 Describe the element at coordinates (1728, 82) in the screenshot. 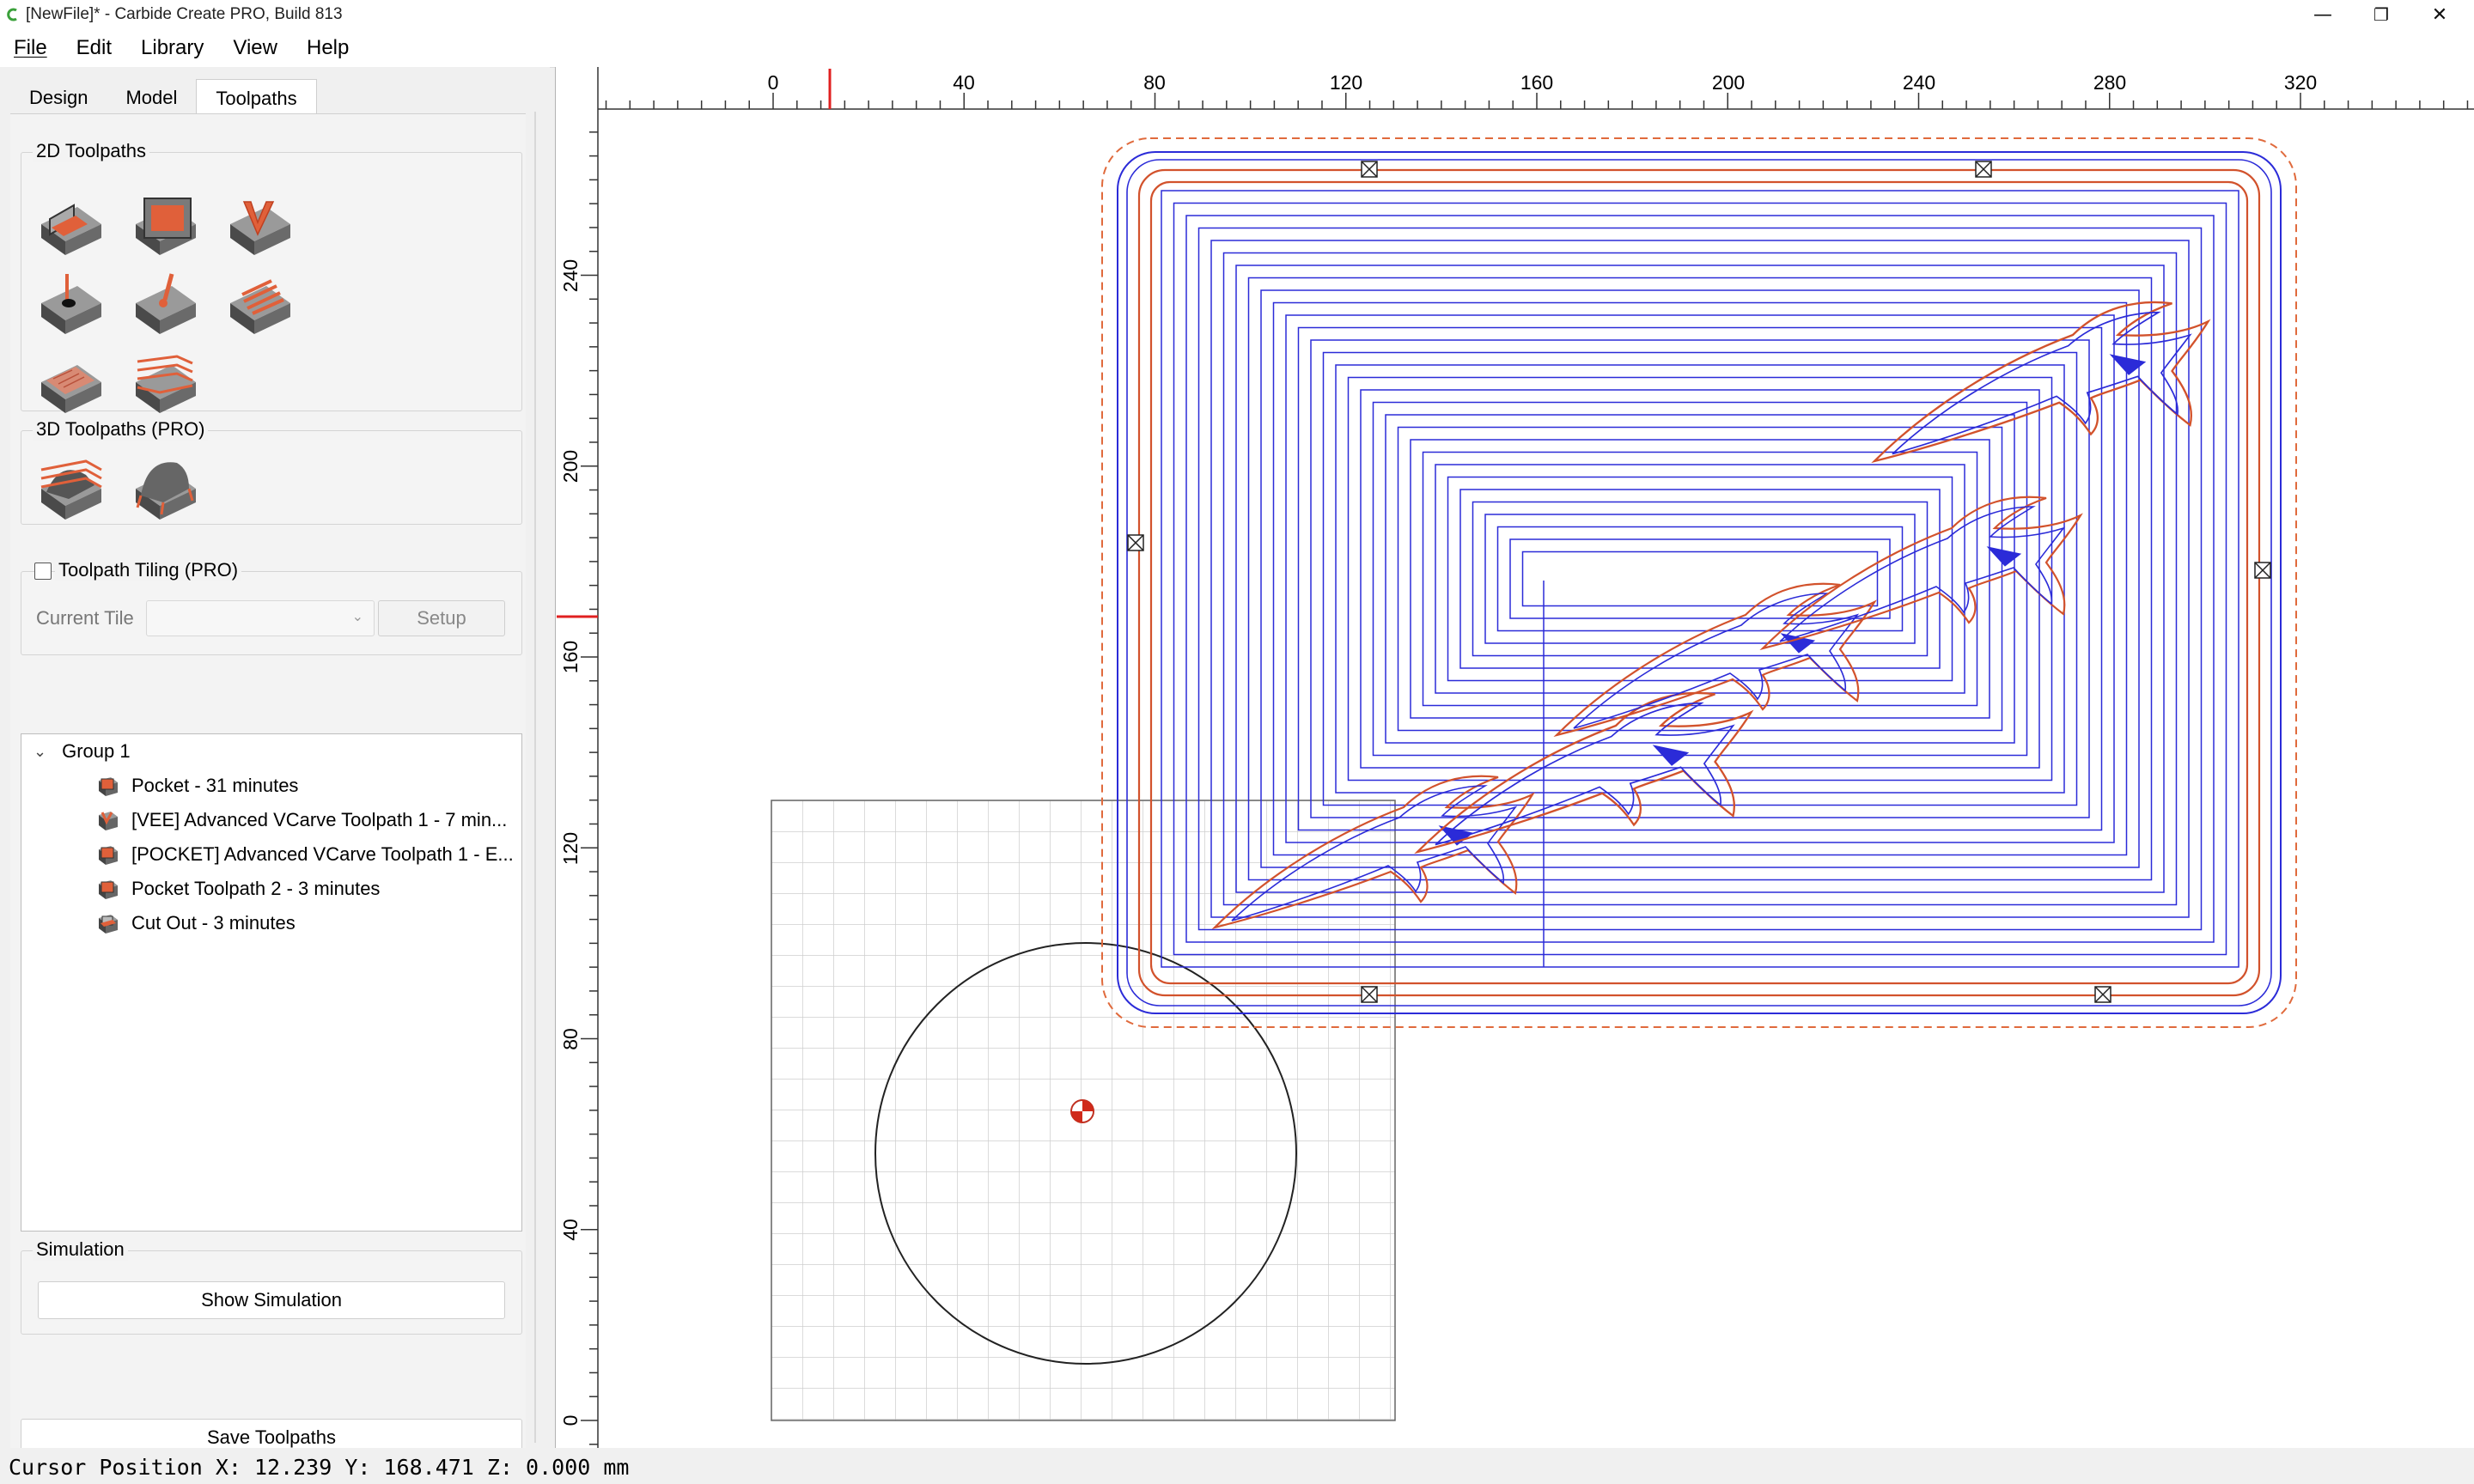

I see `x-tick-label-200: 200` at that location.